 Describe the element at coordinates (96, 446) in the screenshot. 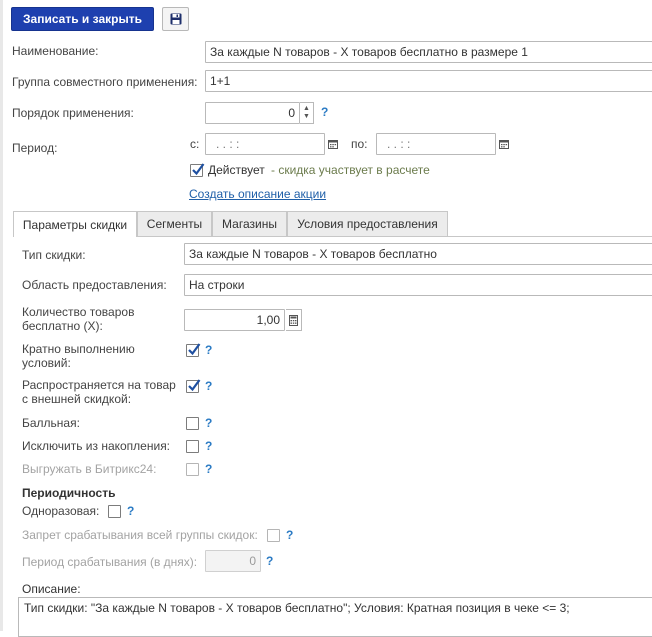

I see `exclude-label: Исключить из накопления:` at that location.